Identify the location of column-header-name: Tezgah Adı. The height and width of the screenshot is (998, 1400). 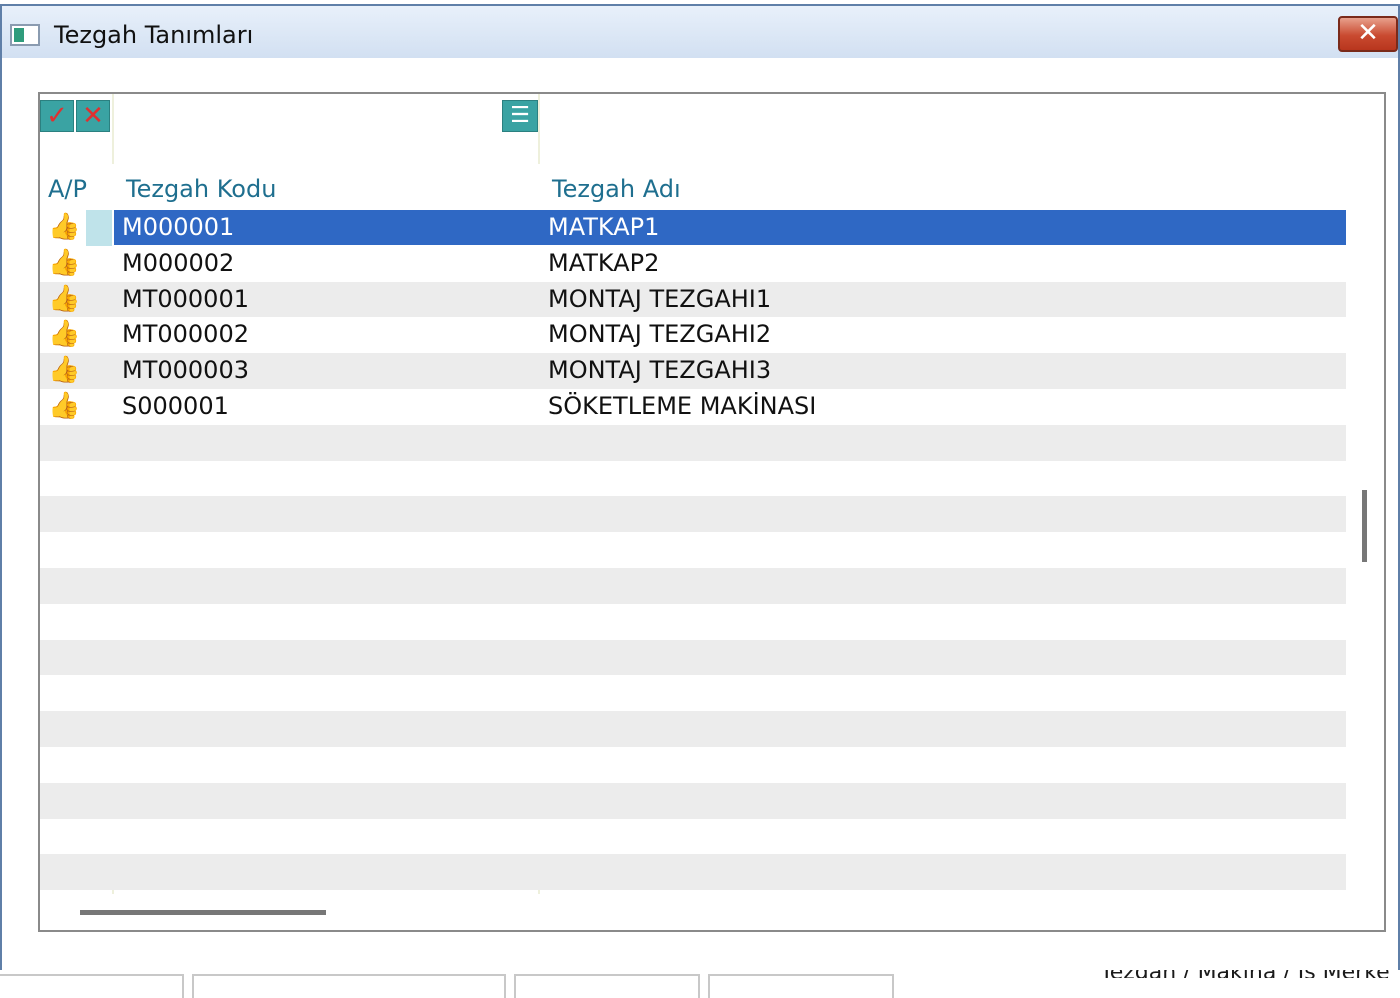
(616, 189).